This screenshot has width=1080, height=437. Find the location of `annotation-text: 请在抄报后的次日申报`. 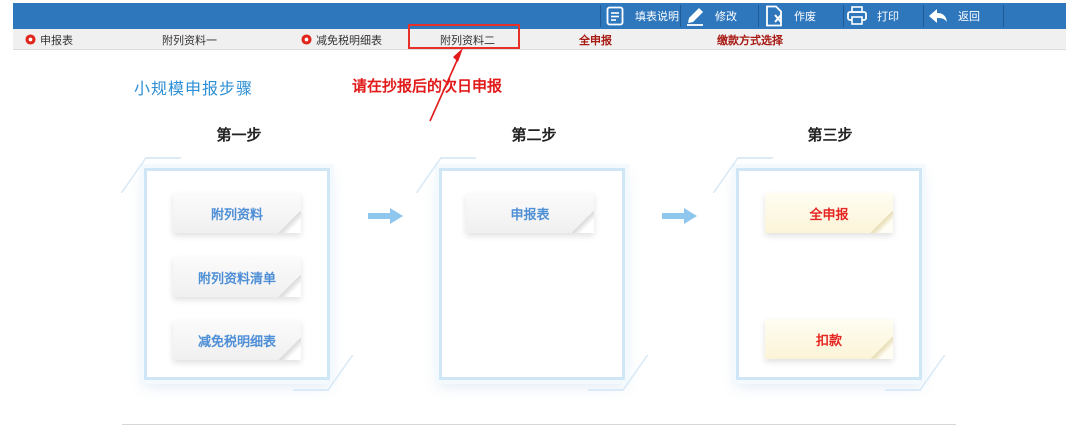

annotation-text: 请在抄报后的次日申报 is located at coordinates (427, 86).